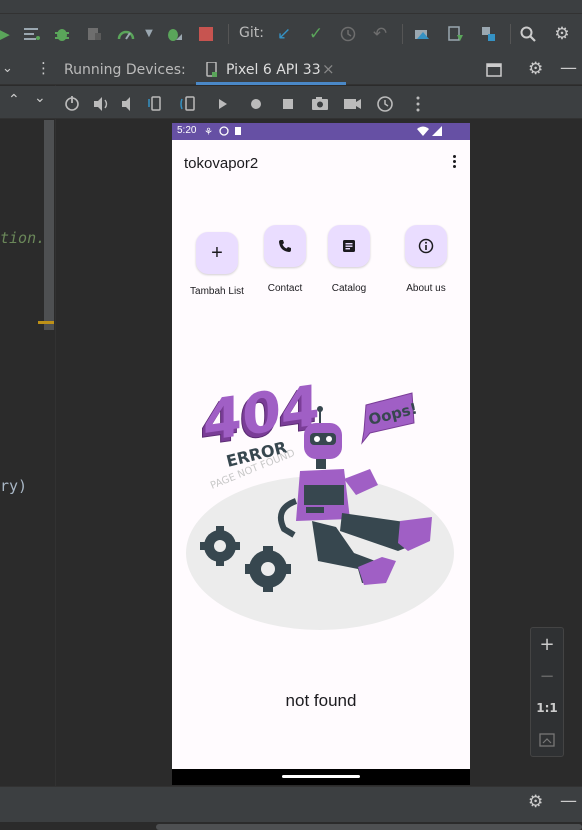 The width and height of the screenshot is (582, 830). I want to click on more-options-icon: ⋮, so click(43, 68).